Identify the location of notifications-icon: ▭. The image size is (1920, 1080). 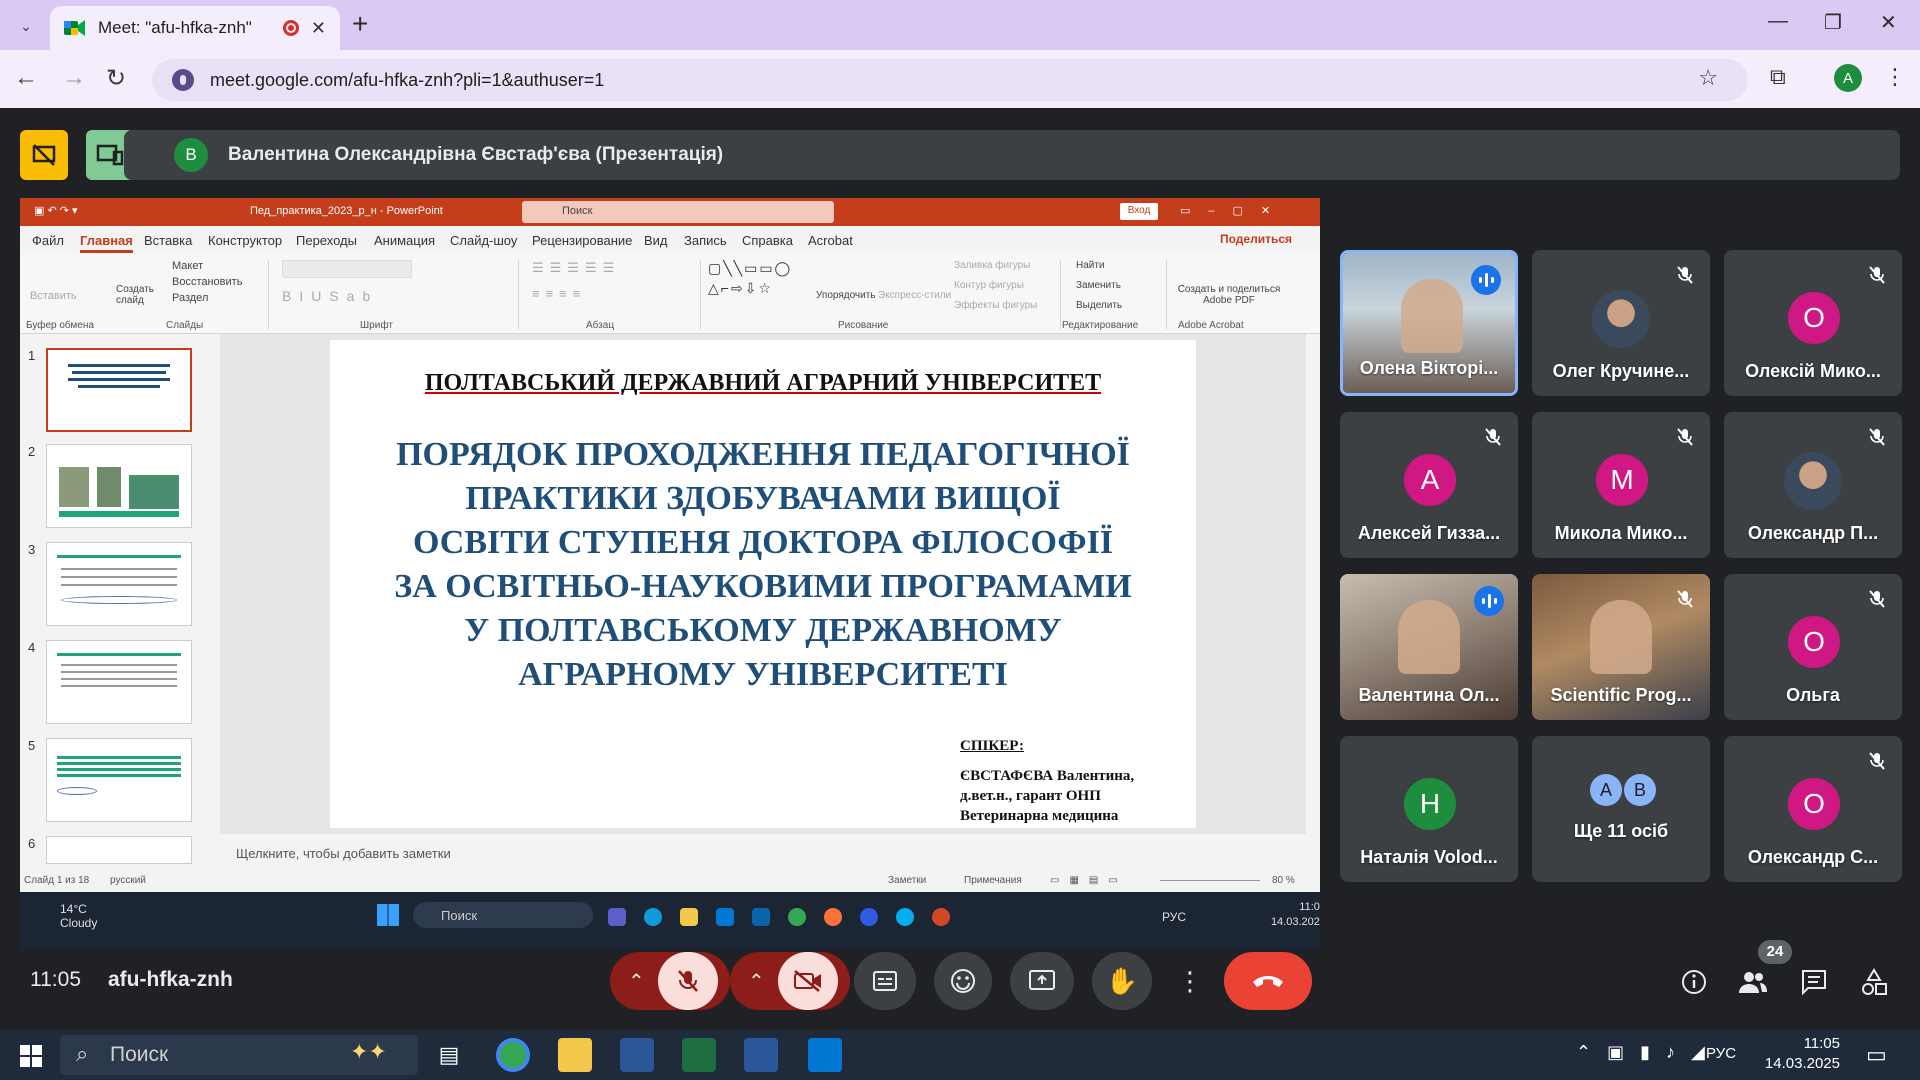
(1876, 1055).